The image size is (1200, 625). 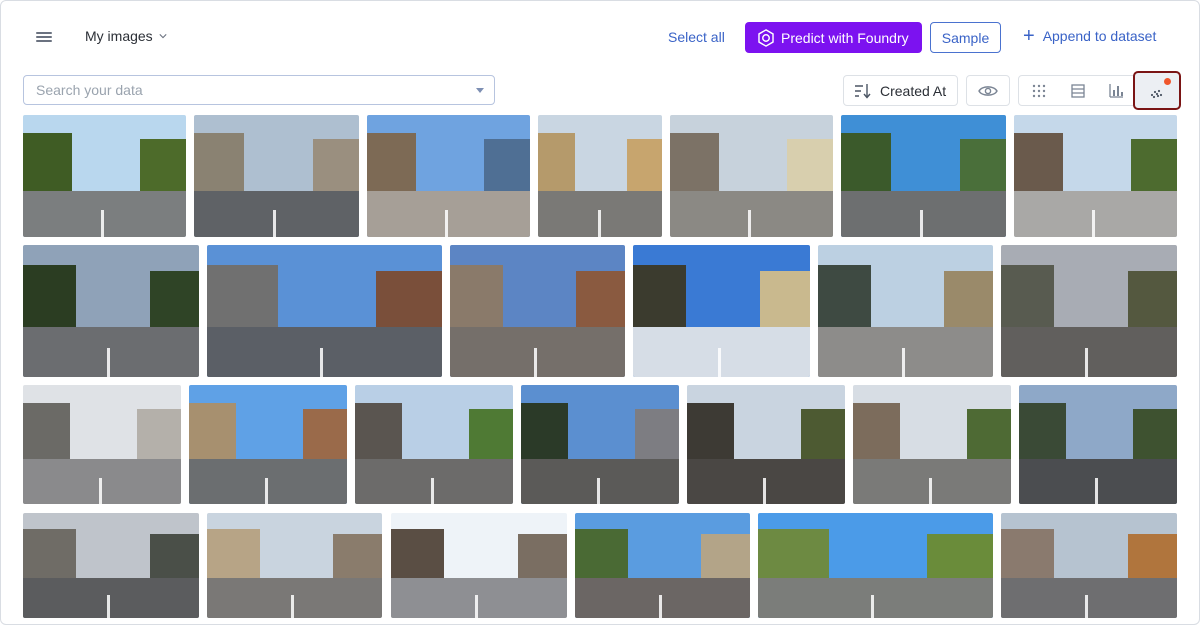 I want to click on predict-with-foundry-button: Predict with Foundry, so click(x=833, y=37).